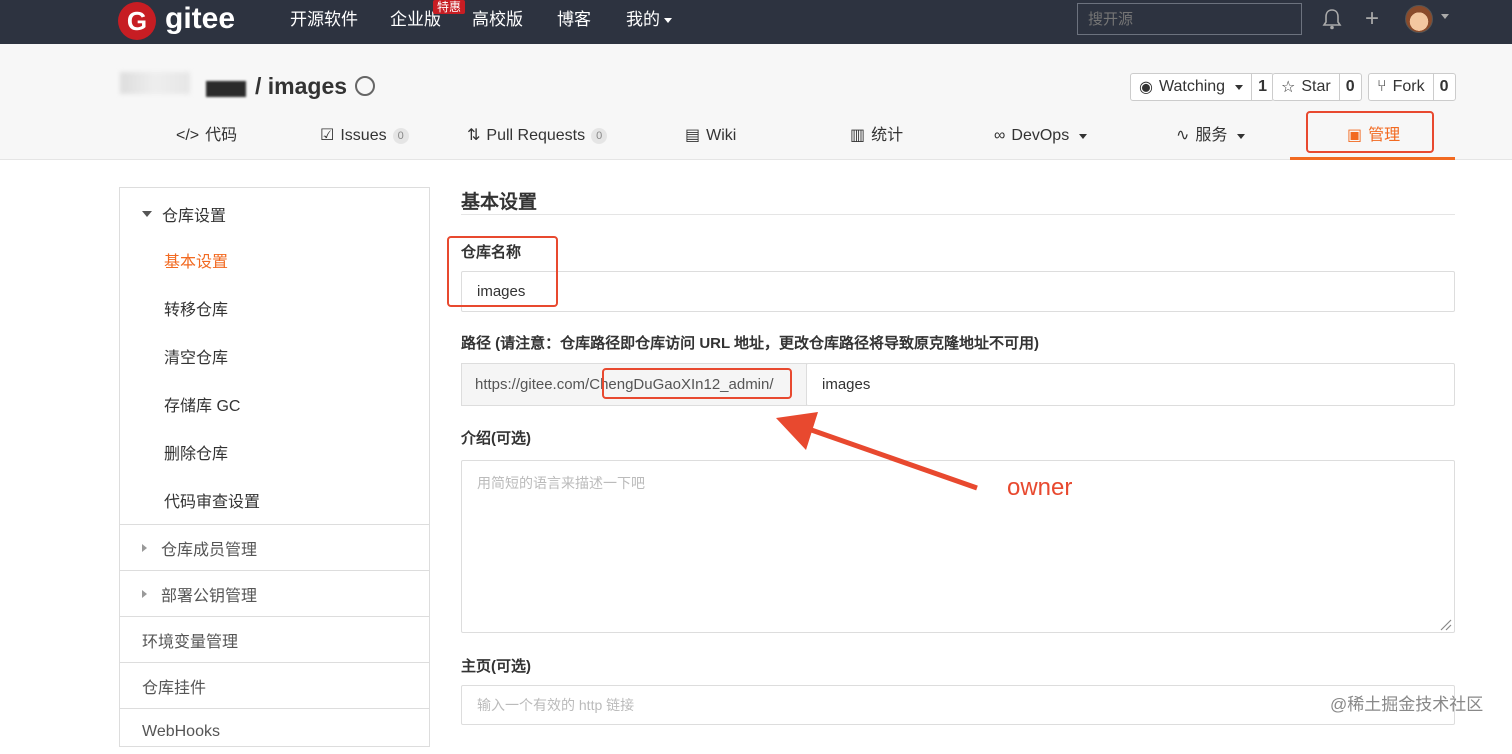 This screenshot has width=1512, height=754. What do you see at coordinates (200, 19) in the screenshot?
I see `gitee-logo-text: gitee` at bounding box center [200, 19].